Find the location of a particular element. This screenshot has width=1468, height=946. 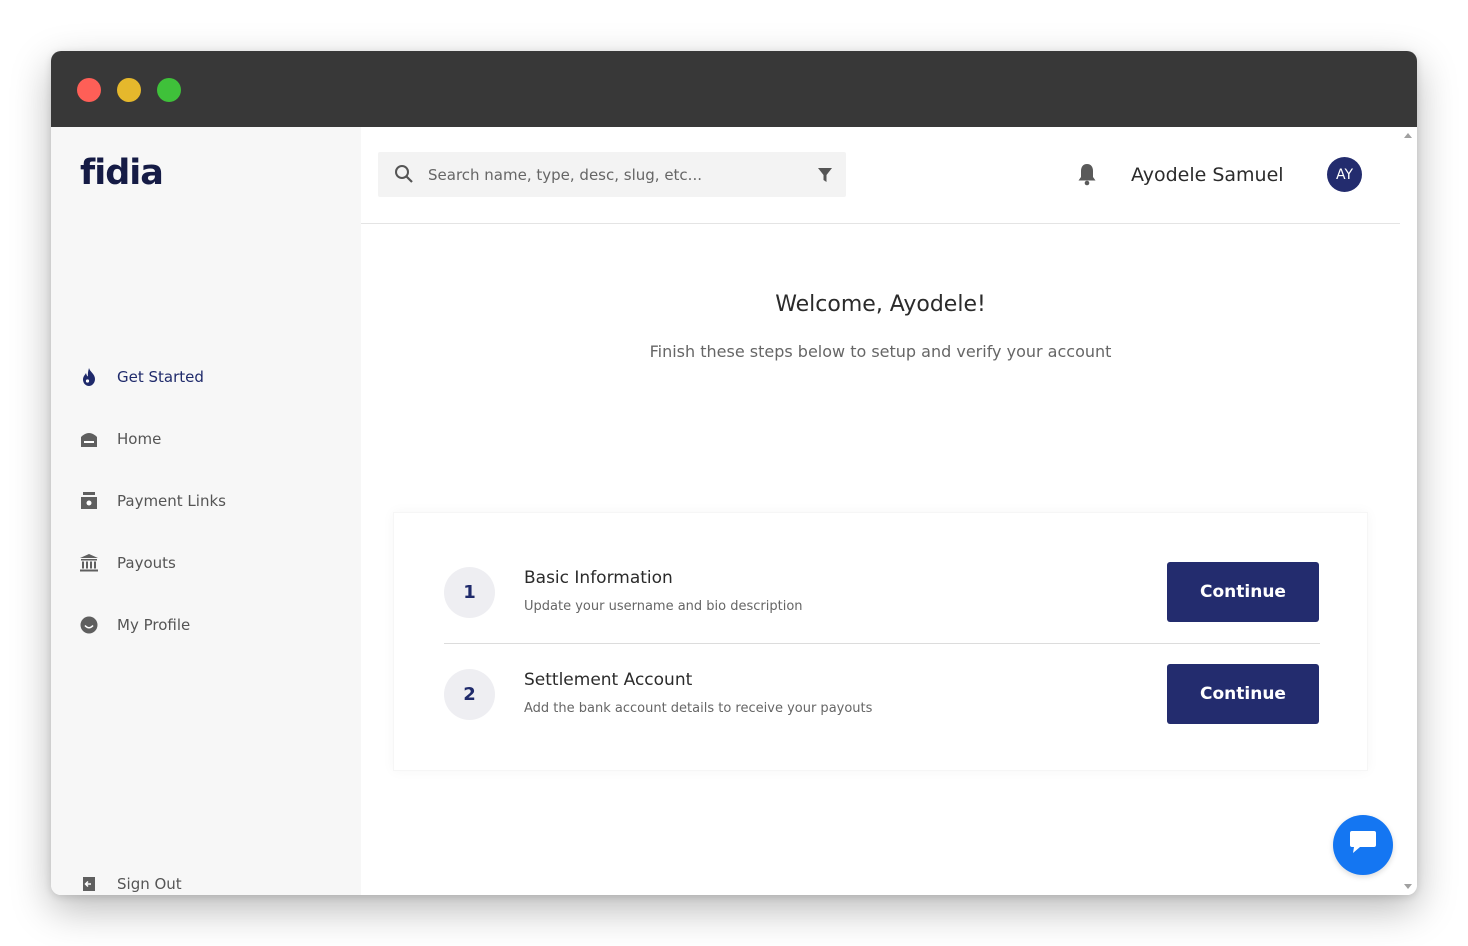

sidebar-item-label: Home is located at coordinates (139, 439).